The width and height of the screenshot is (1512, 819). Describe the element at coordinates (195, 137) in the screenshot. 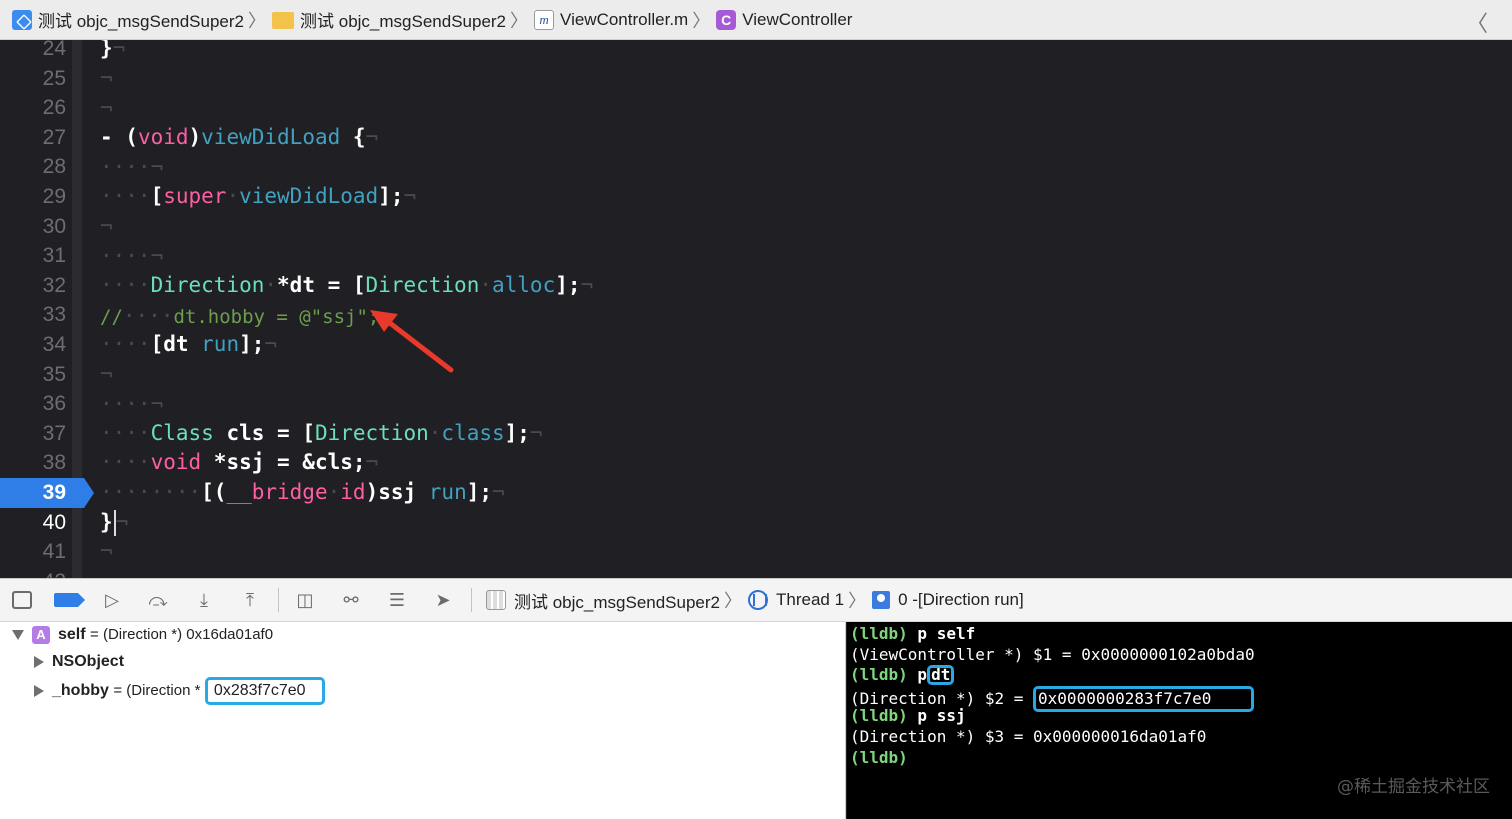

I see `code-token: )` at that location.